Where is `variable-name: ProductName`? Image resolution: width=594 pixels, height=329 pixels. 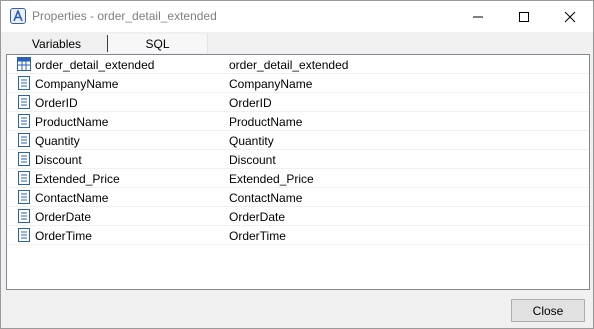
variable-name: ProductName is located at coordinates (72, 122).